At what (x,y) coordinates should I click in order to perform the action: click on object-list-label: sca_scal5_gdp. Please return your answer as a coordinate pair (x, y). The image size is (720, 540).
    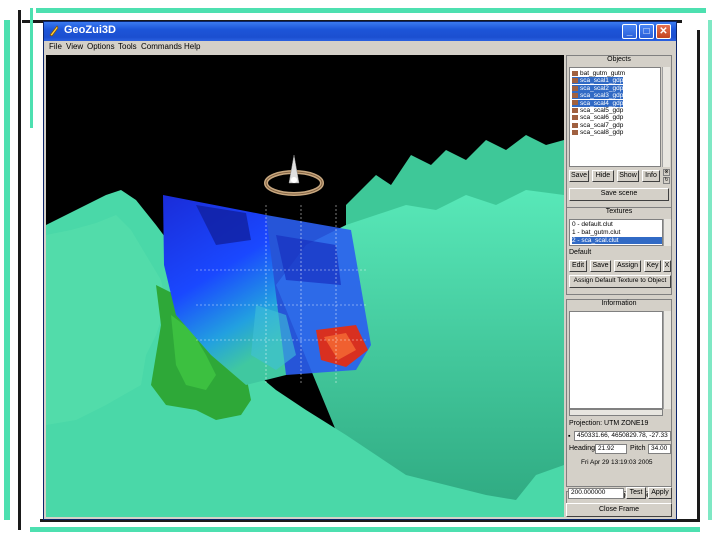
    Looking at the image, I should click on (602, 110).